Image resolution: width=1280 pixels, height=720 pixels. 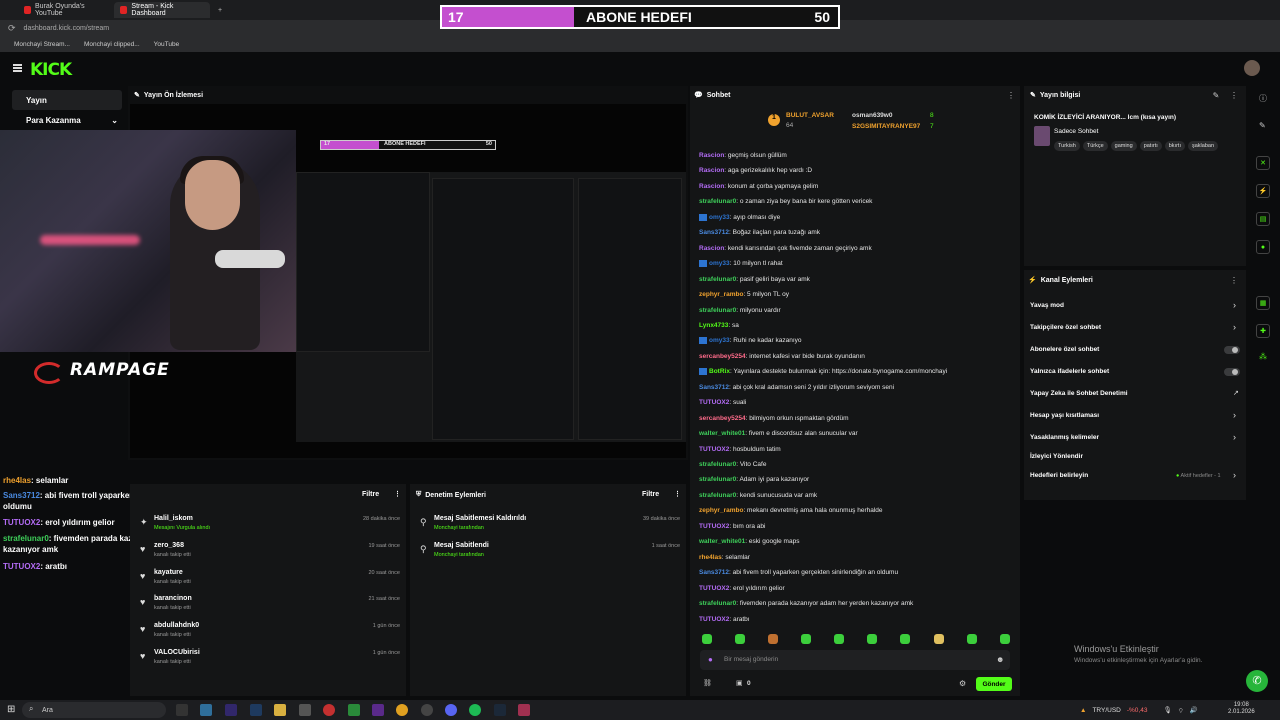 What do you see at coordinates (707, 683) in the screenshot?
I see `link-icon: ⛓` at bounding box center [707, 683].